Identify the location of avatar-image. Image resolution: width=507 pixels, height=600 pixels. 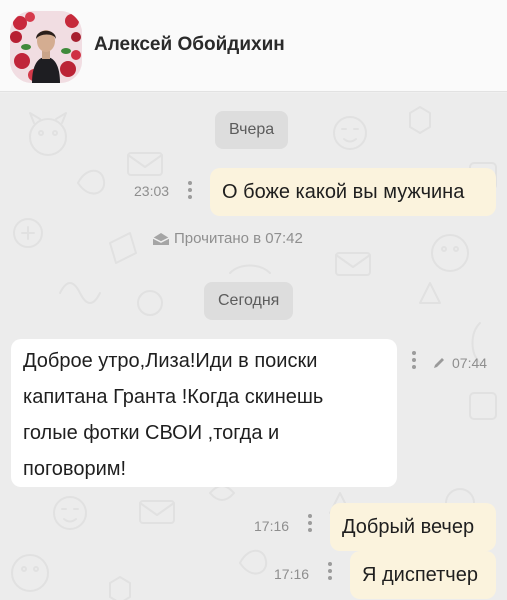
(46, 47).